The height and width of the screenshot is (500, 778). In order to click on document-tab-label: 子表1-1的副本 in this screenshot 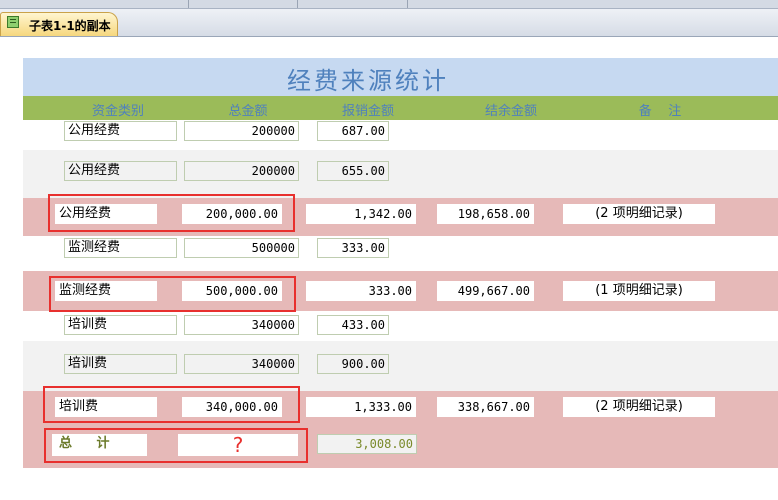, I will do `click(70, 25)`.